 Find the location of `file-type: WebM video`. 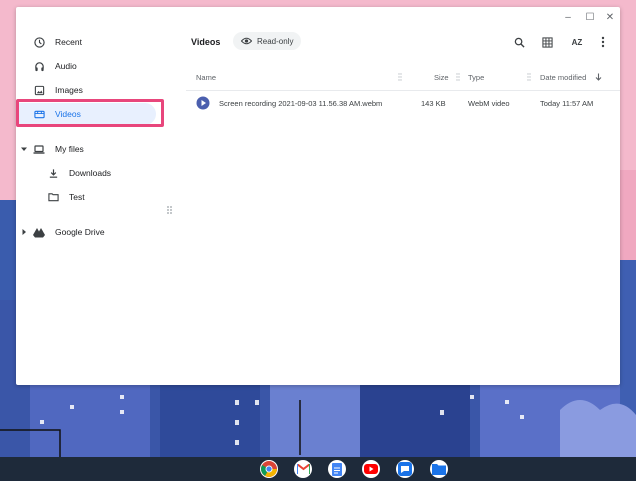

file-type: WebM video is located at coordinates (489, 103).